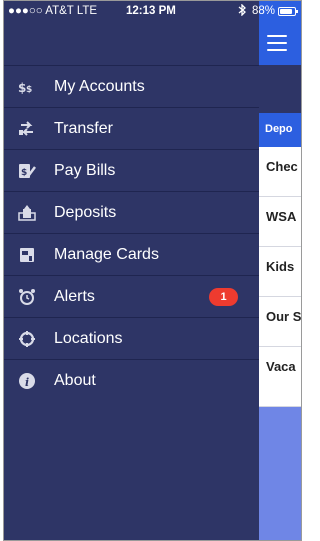  Describe the element at coordinates (27, 213) in the screenshot. I see `deposit-icon` at that location.